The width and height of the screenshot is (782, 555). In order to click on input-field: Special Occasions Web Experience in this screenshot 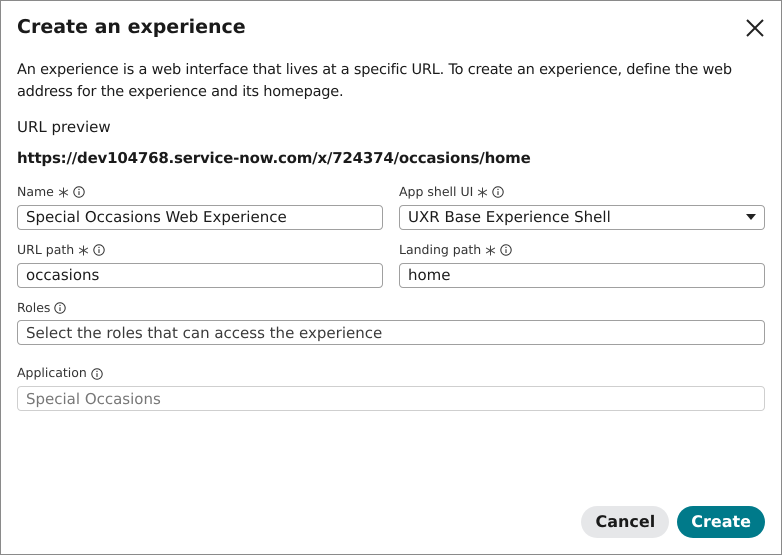, I will do `click(200, 217)`.